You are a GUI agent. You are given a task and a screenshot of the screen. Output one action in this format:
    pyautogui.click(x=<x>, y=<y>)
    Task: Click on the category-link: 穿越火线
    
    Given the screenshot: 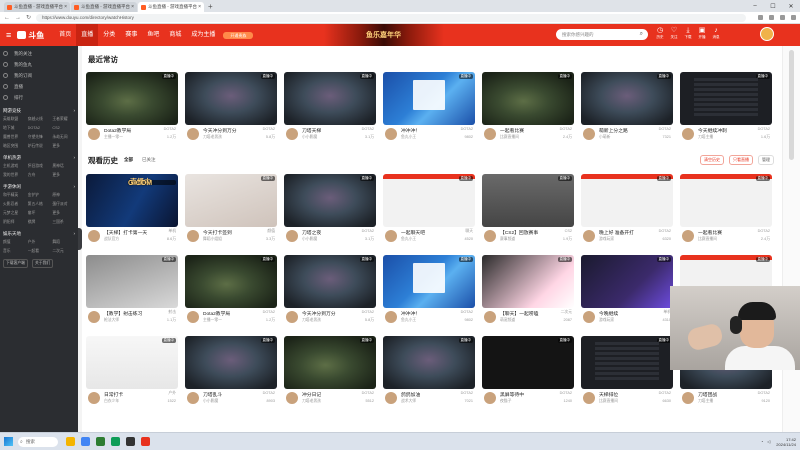 What is the action you would take?
    pyautogui.click(x=39, y=119)
    